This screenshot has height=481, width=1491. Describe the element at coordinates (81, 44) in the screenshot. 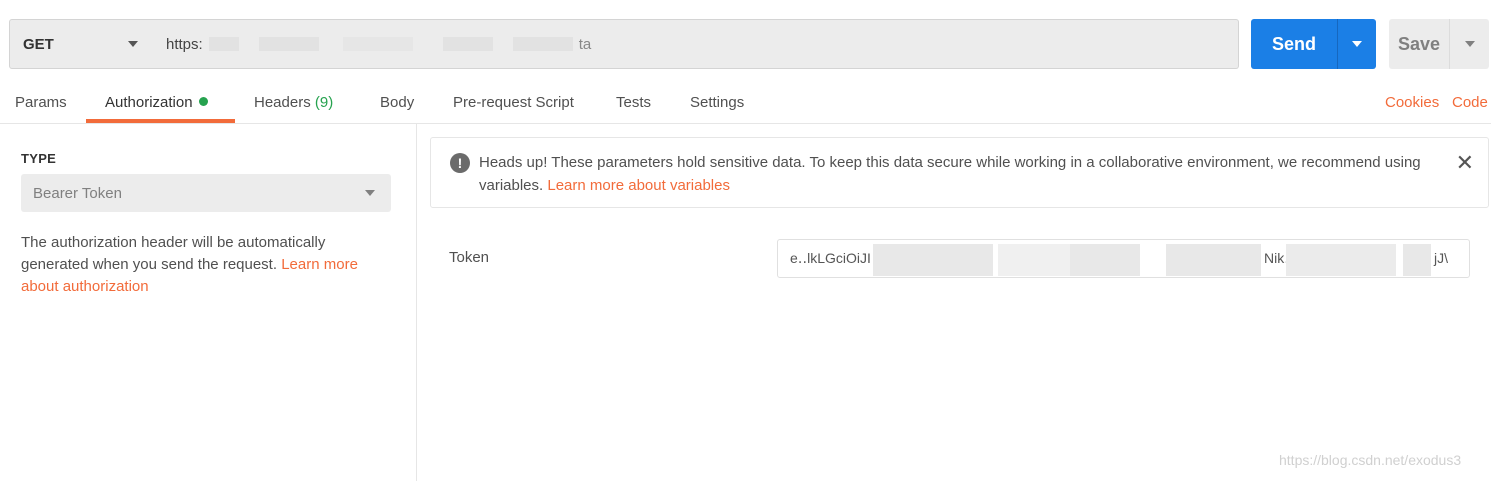

I see `method-select: GET` at that location.